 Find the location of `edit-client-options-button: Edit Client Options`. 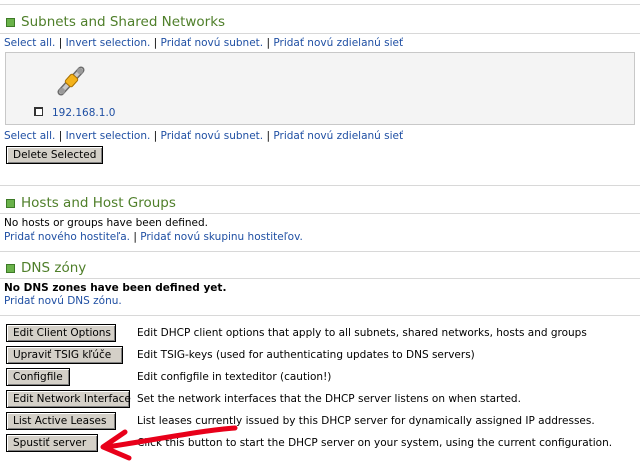

edit-client-options-button: Edit Client Options is located at coordinates (61, 333).